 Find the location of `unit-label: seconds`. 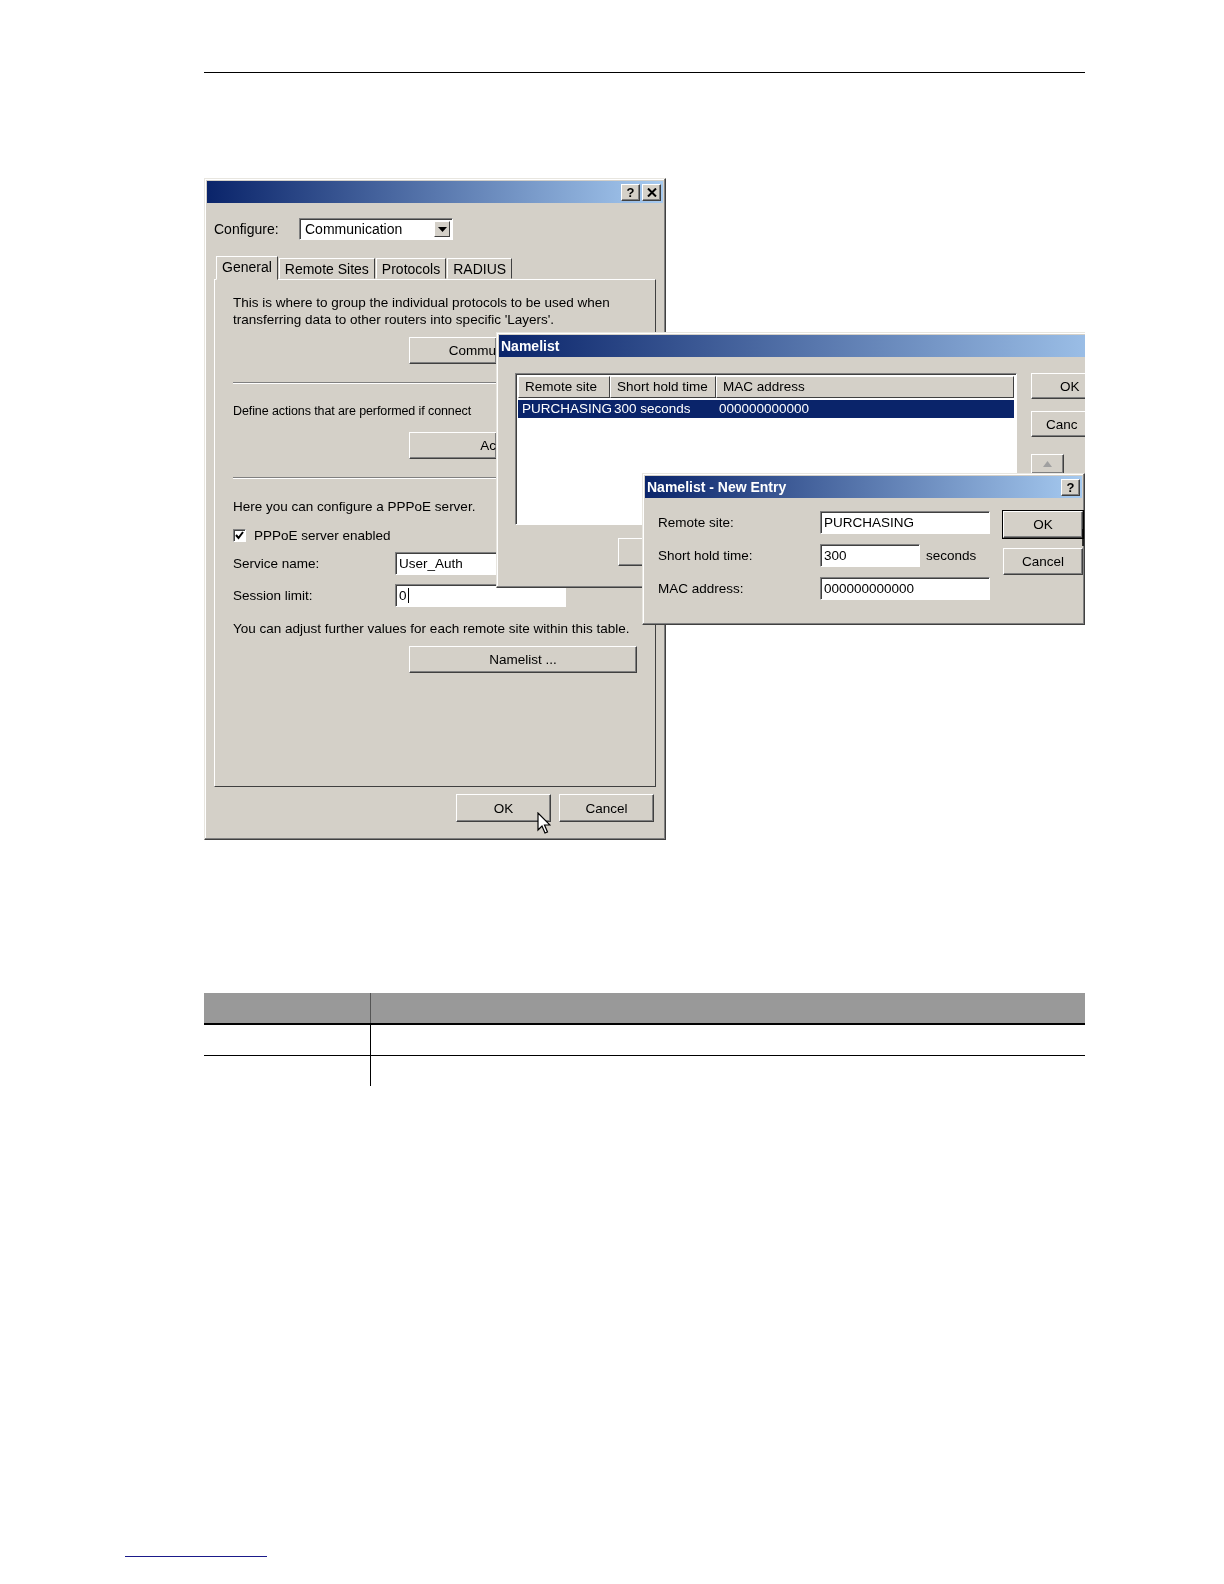

unit-label: seconds is located at coordinates (951, 555).